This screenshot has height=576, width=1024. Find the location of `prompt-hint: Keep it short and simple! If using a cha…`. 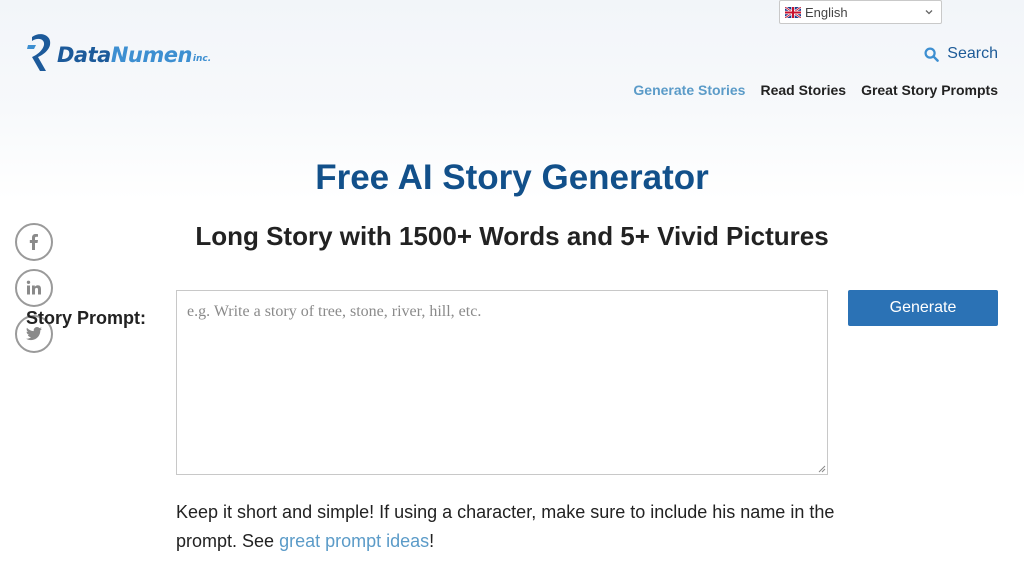

prompt-hint: Keep it short and simple! If using a cha… is located at coordinates (516, 527).